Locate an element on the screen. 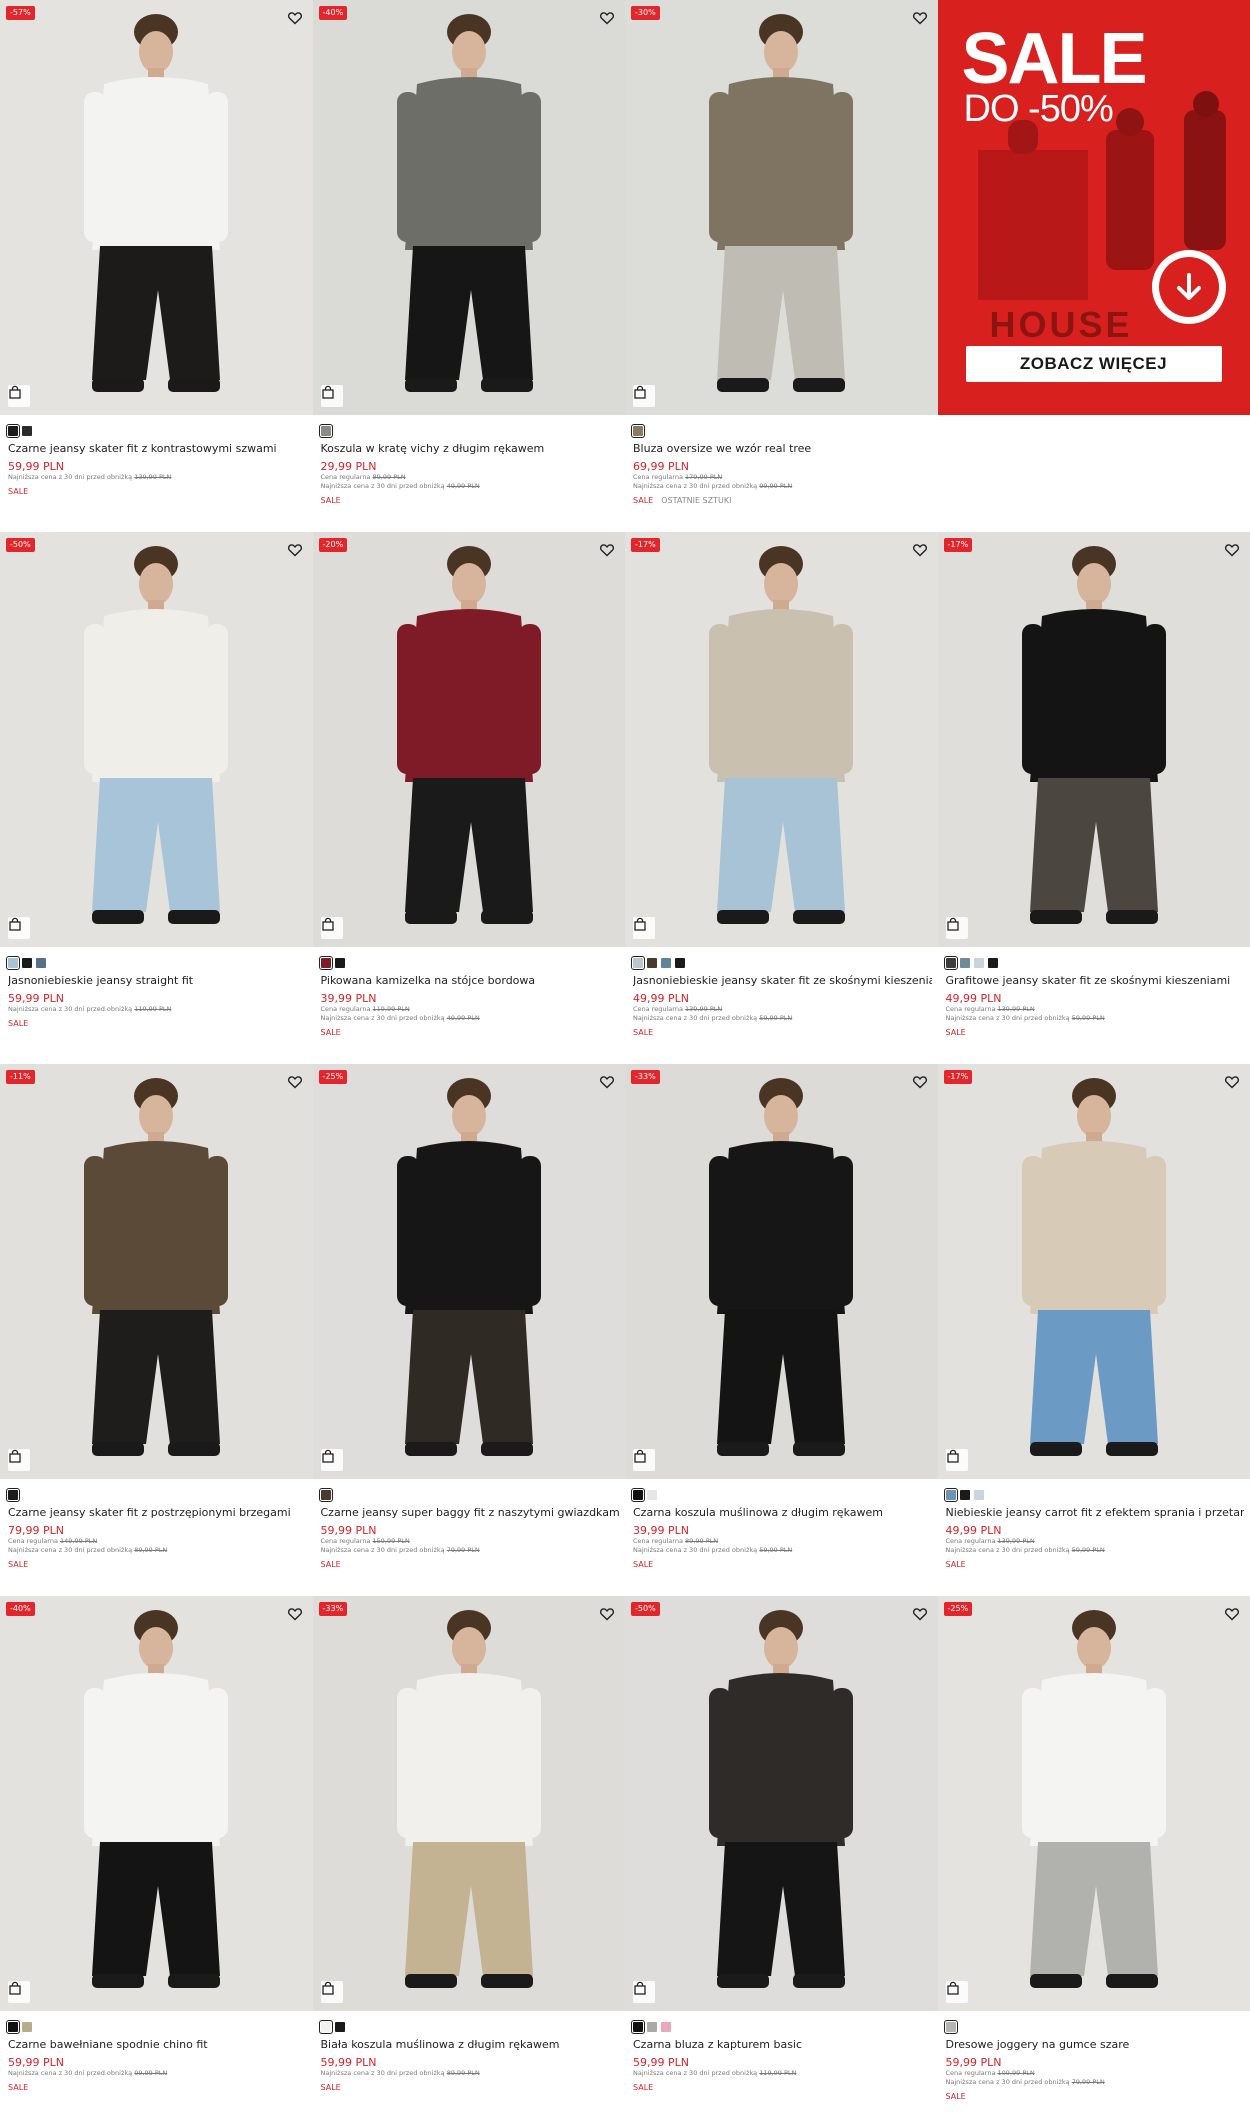  promo-banner: SALE DO -50% HOUSE ZOBACZ WIĘCEJ is located at coordinates (1093, 266).